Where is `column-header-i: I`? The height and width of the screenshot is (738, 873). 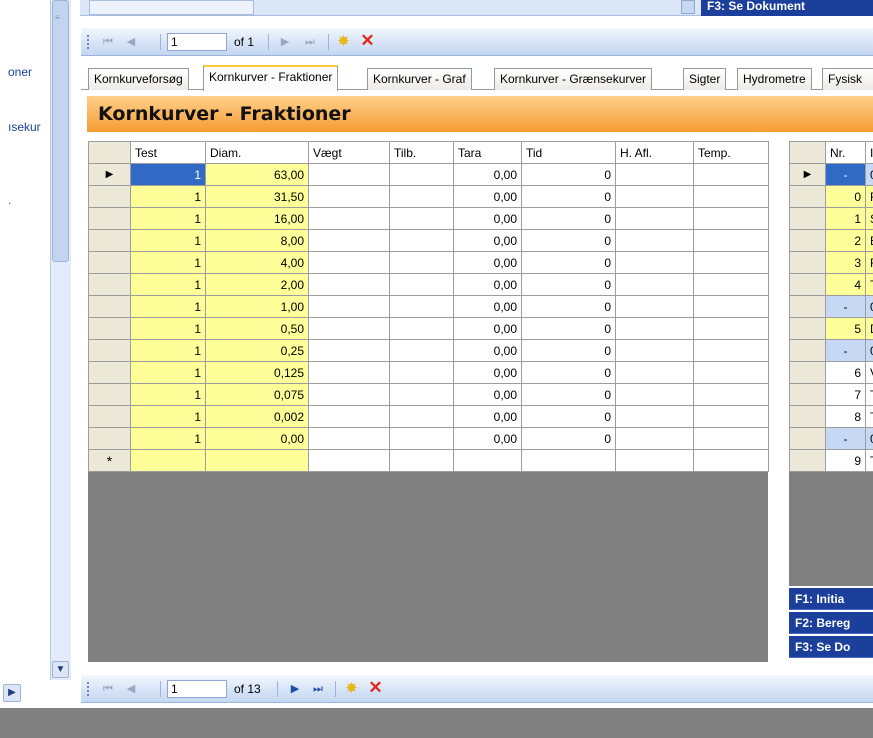
column-header-i: I is located at coordinates (869, 152).